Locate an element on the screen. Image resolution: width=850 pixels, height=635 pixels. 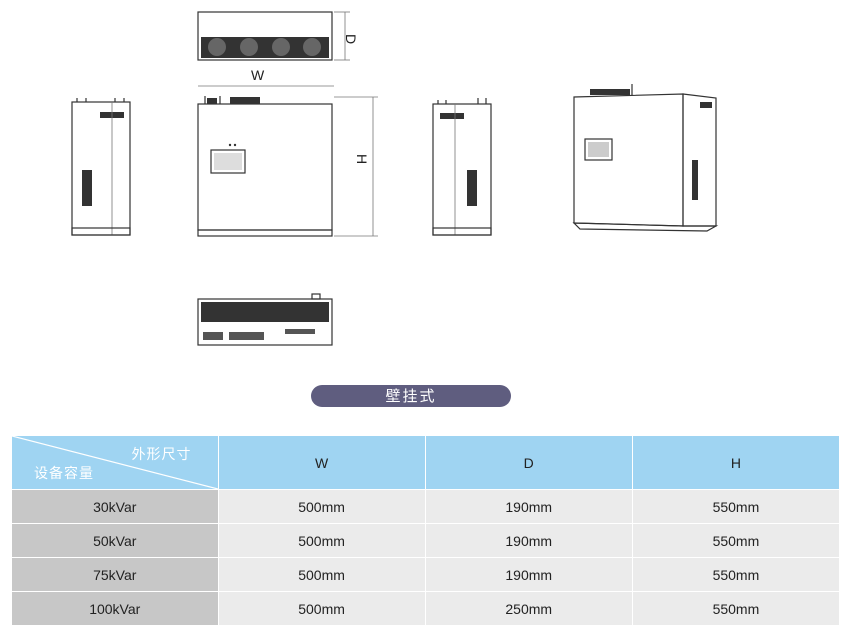
table-header-row: 外形尺寸 设备容量 W D H is located at coordinates (426, 463).